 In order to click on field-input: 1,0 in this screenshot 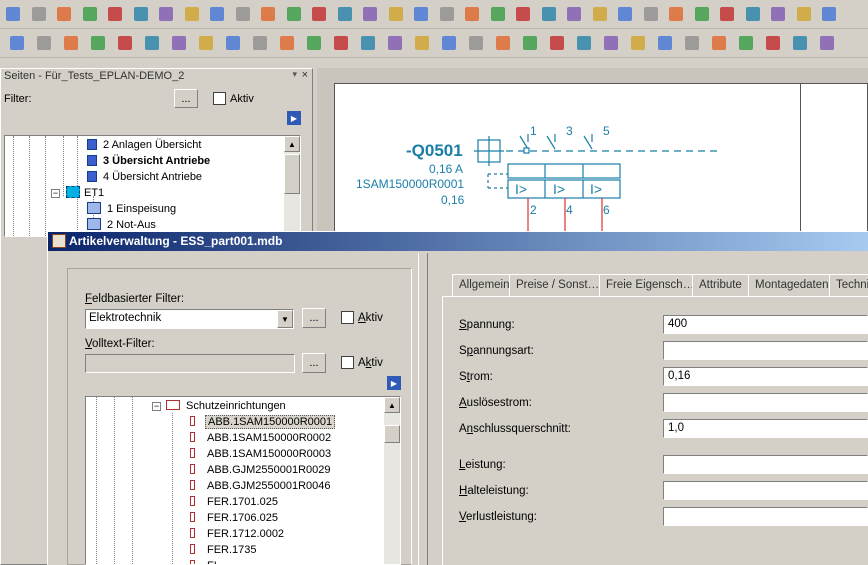, I will do `click(765, 428)`.